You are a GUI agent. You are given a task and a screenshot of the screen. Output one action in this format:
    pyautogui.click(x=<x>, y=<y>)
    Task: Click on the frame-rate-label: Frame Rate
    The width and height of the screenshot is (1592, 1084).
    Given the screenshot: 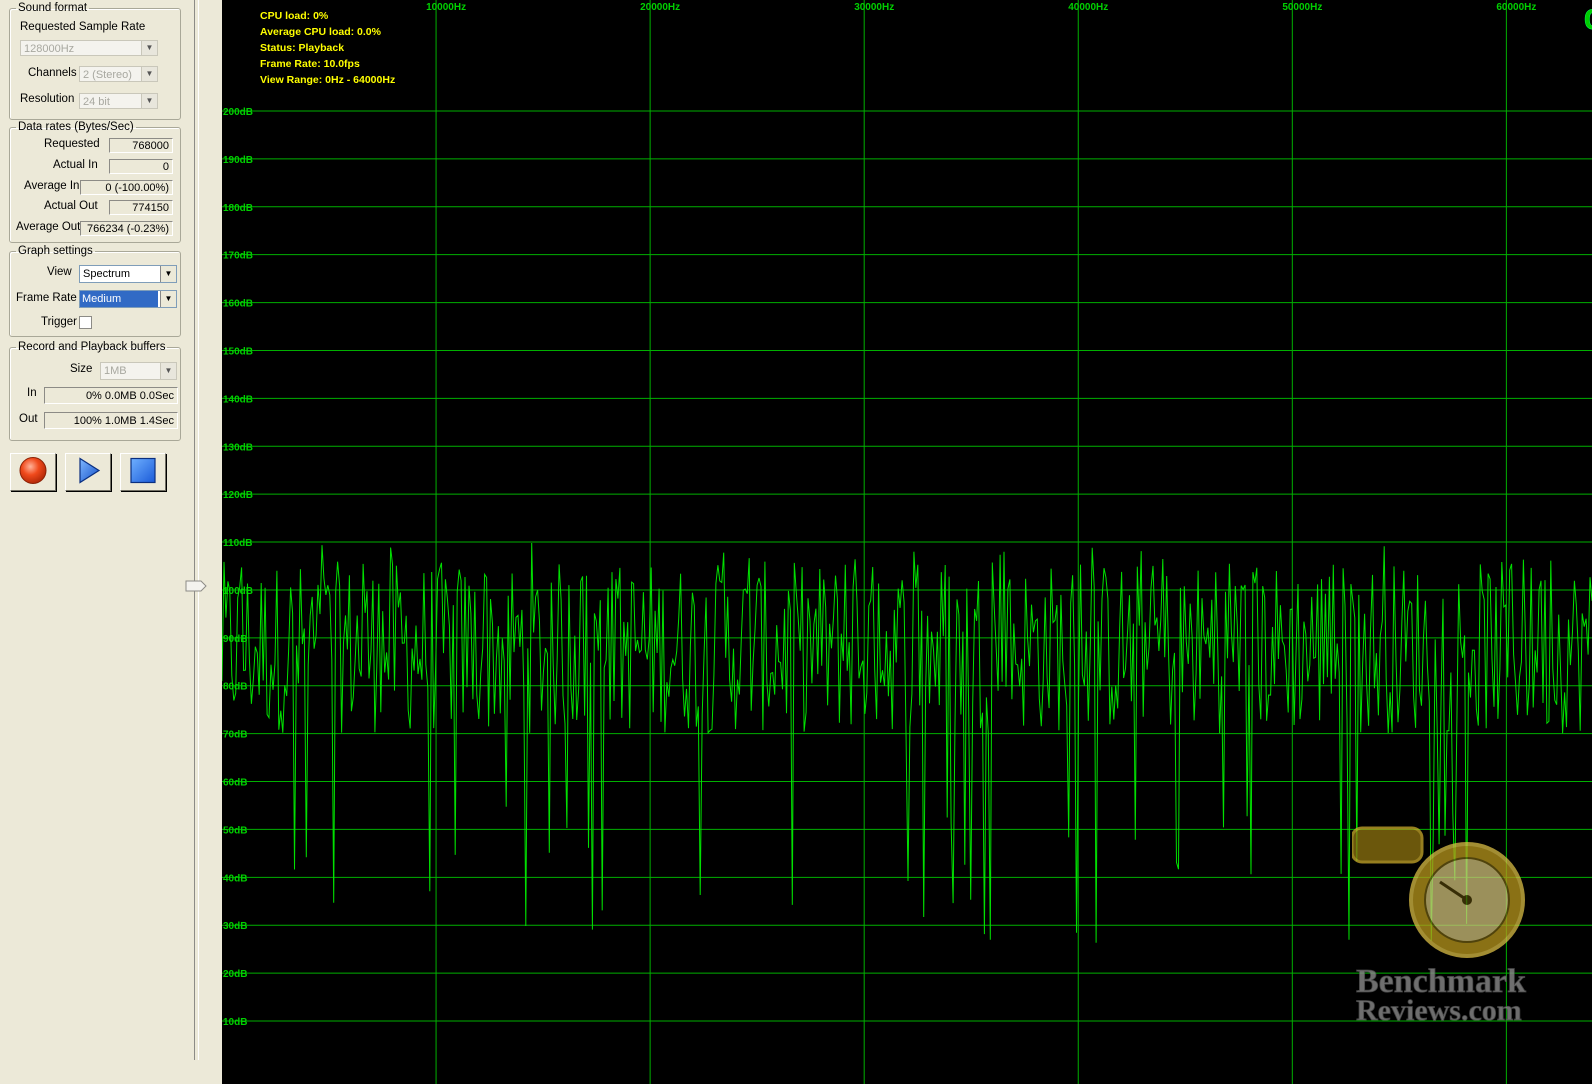 What is the action you would take?
    pyautogui.click(x=46, y=298)
    